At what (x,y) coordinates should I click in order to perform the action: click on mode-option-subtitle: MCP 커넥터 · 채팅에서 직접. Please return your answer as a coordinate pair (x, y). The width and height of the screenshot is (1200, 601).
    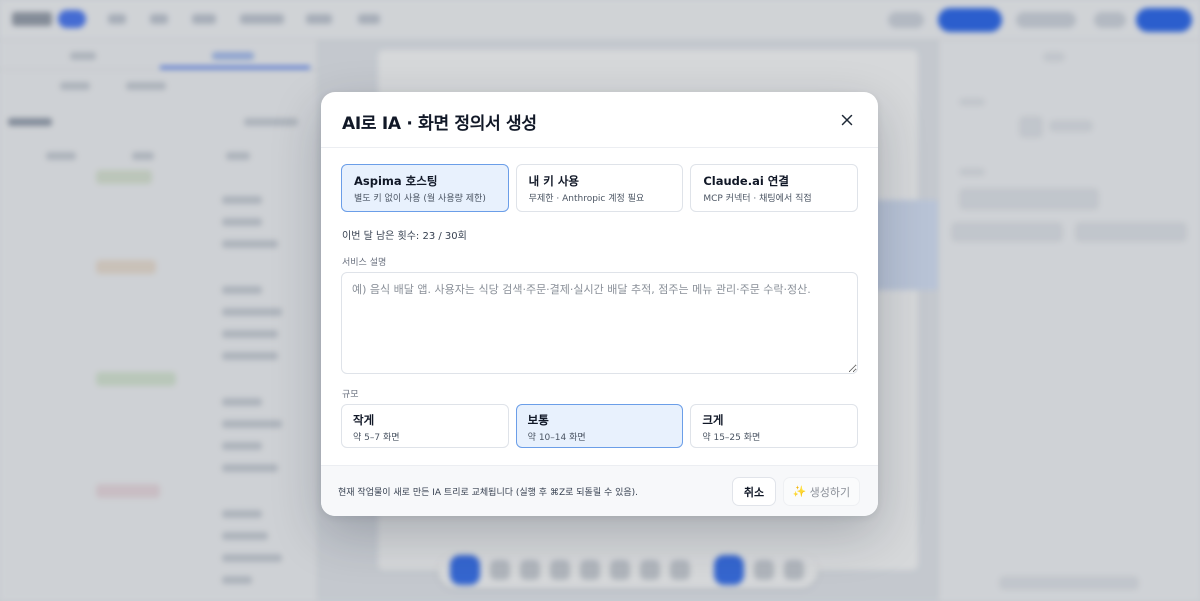
    Looking at the image, I should click on (757, 199).